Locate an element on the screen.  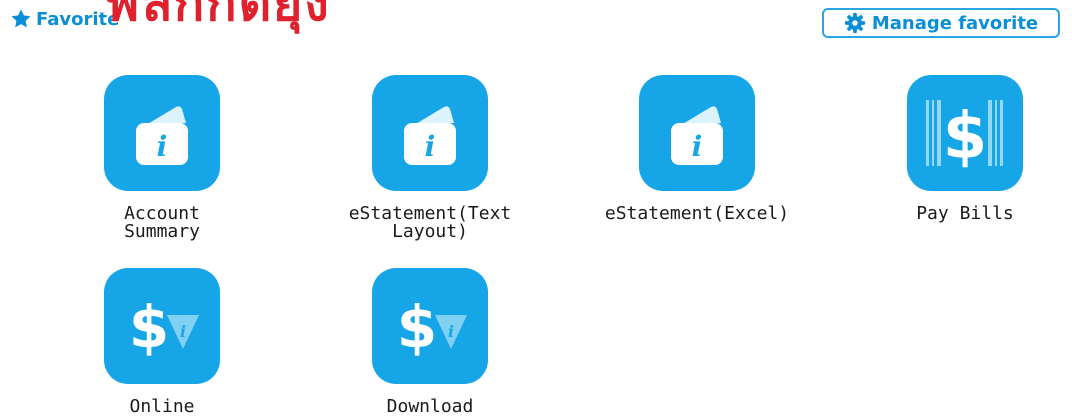
tile-label: Pay Bills is located at coordinates (965, 213).